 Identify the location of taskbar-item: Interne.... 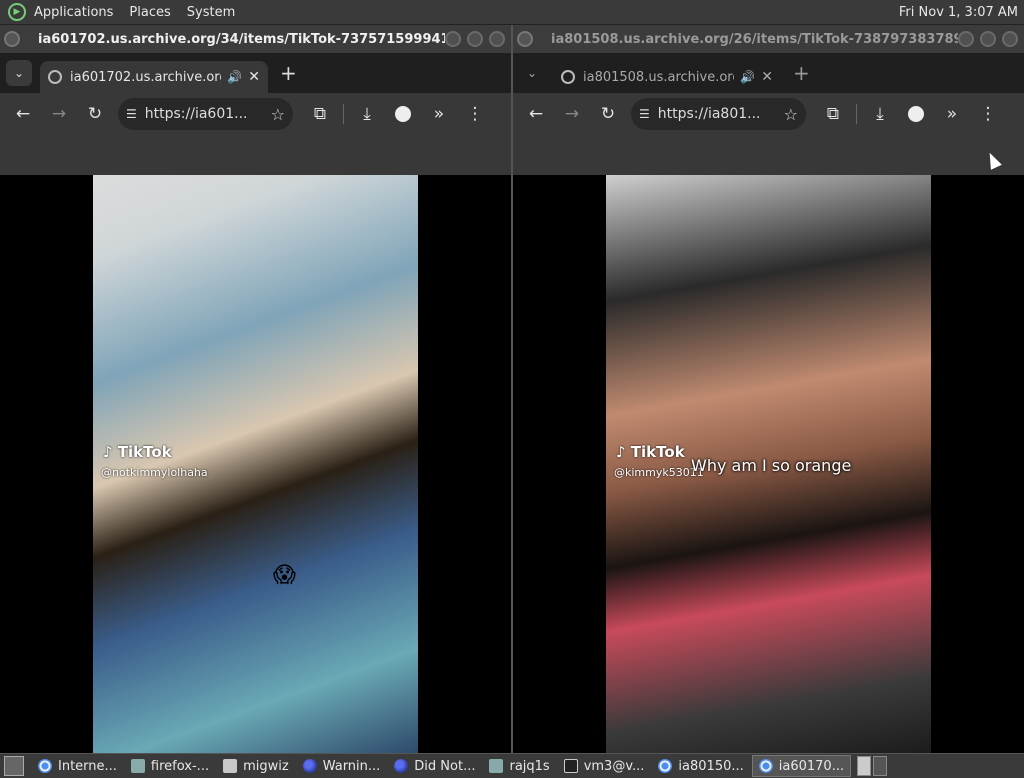
(77, 766).